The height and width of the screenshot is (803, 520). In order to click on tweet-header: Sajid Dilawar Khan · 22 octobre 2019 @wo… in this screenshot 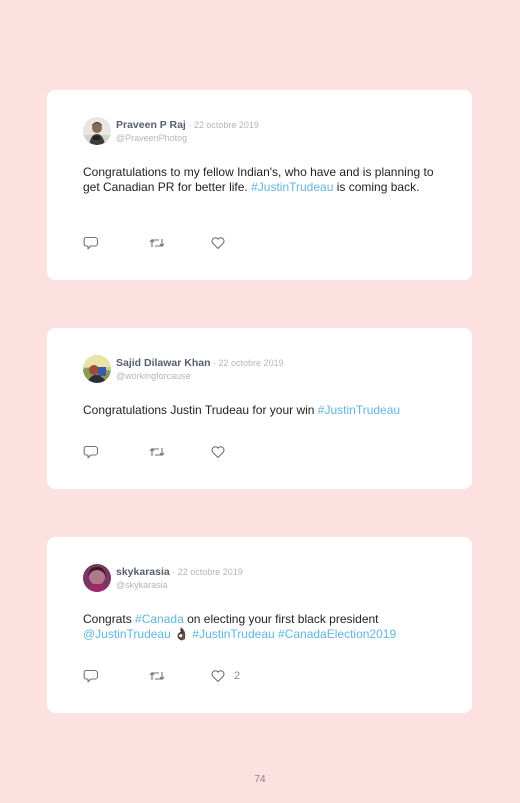, I will do `click(183, 369)`.